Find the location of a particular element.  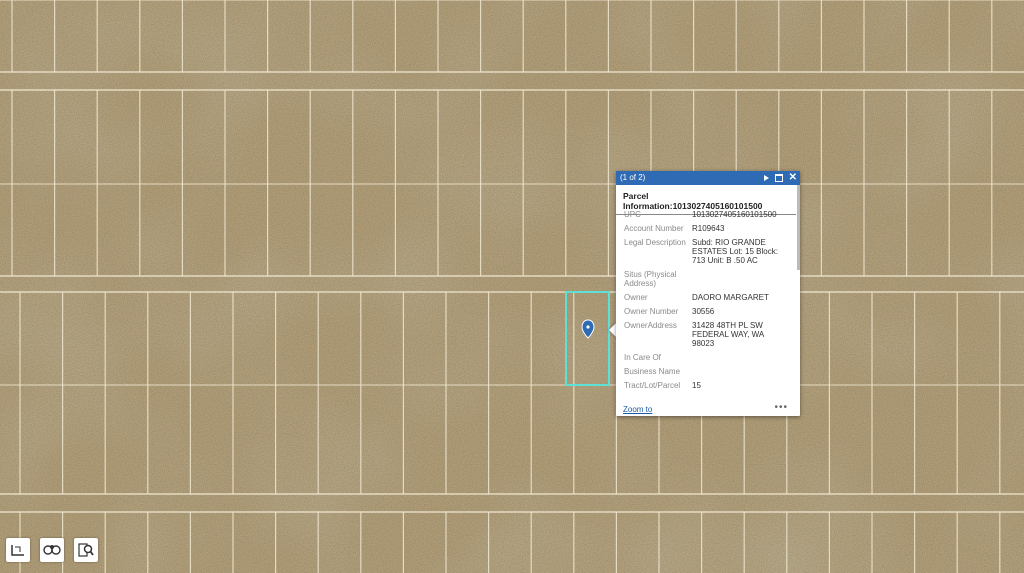

attribute-key: Account Number is located at coordinates (654, 228).